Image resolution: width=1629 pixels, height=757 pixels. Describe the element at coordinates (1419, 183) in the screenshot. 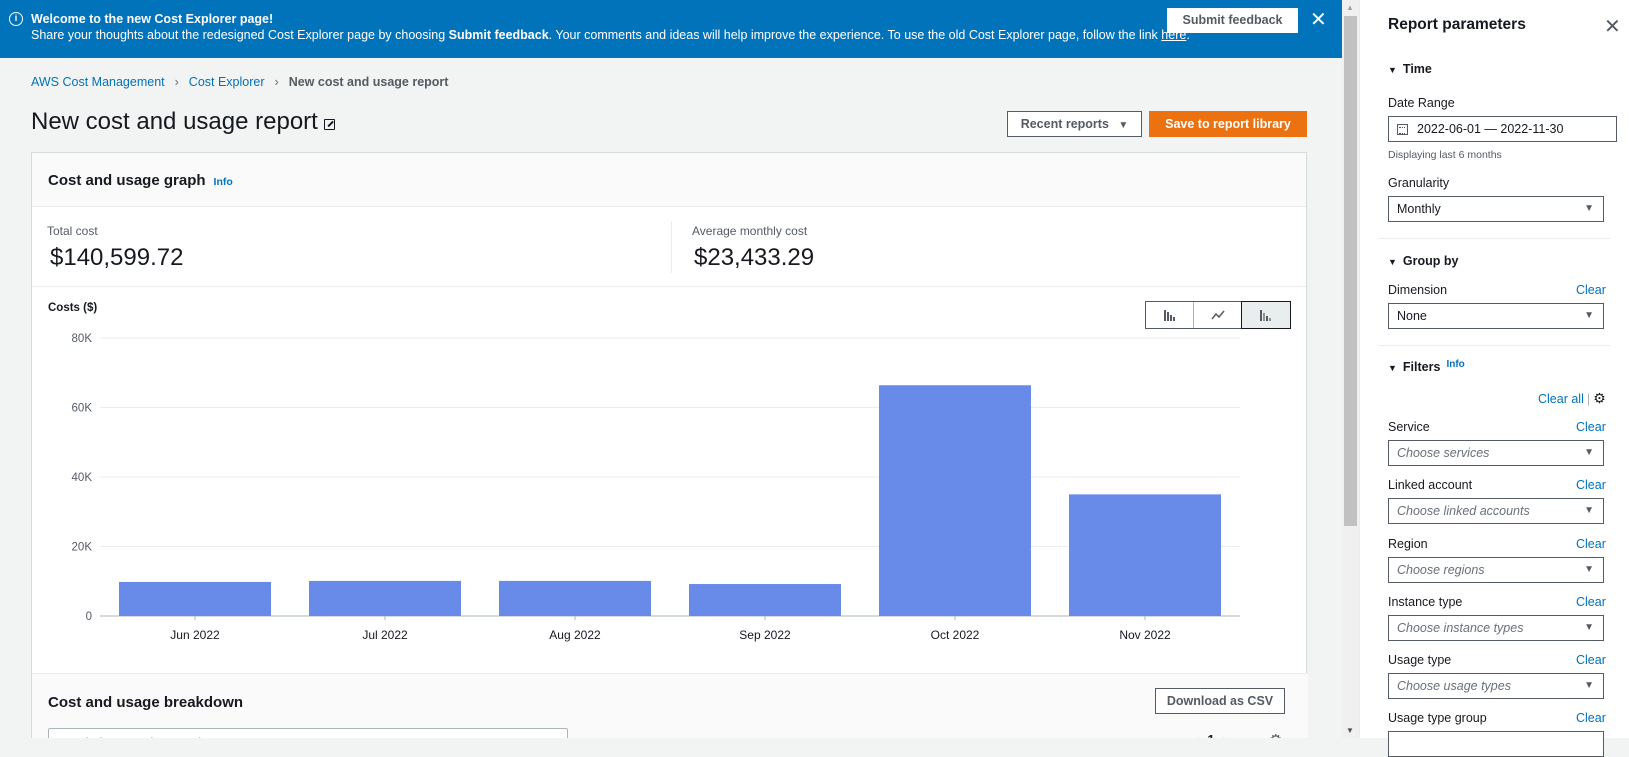

I see `granularity-label: Granularity` at that location.